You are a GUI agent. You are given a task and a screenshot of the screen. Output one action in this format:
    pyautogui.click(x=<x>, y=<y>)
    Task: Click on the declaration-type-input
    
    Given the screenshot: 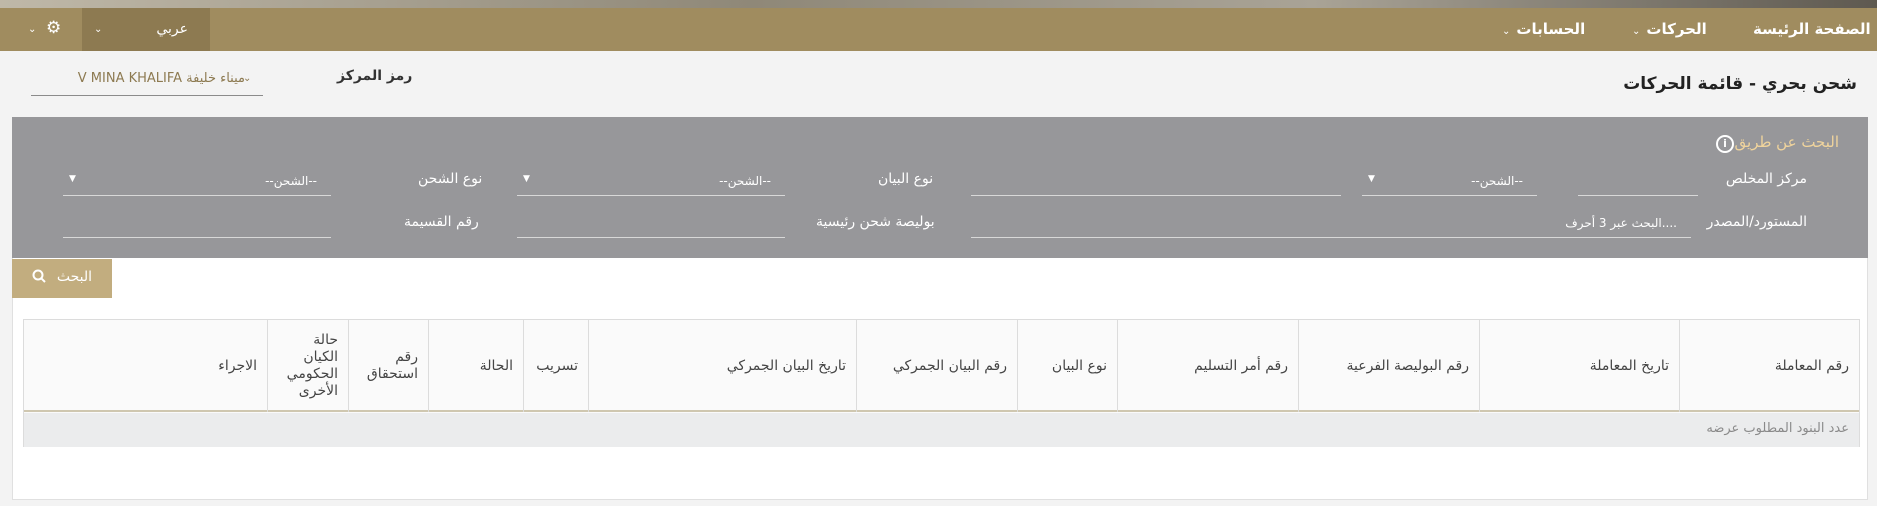 What is the action you would take?
    pyautogui.click(x=1156, y=183)
    